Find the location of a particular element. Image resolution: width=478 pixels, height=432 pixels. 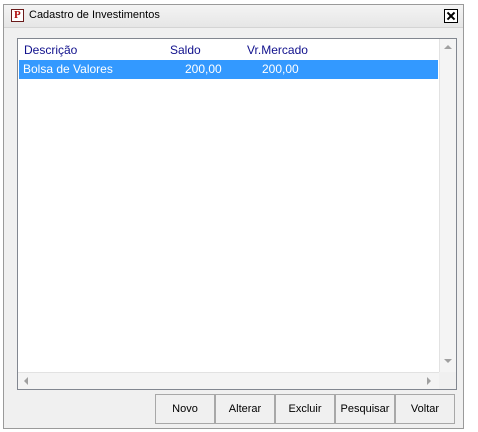

horizontal-scrollbar is located at coordinates (228, 380).